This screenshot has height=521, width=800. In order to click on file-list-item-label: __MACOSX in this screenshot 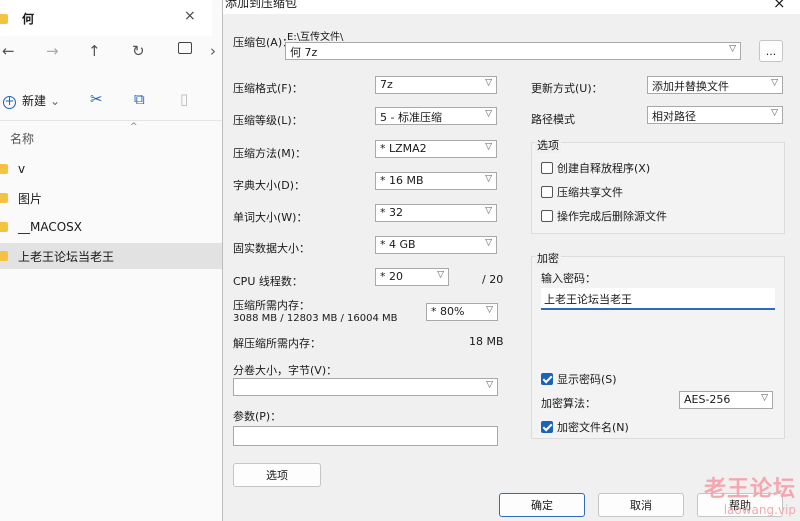, I will do `click(50, 227)`.